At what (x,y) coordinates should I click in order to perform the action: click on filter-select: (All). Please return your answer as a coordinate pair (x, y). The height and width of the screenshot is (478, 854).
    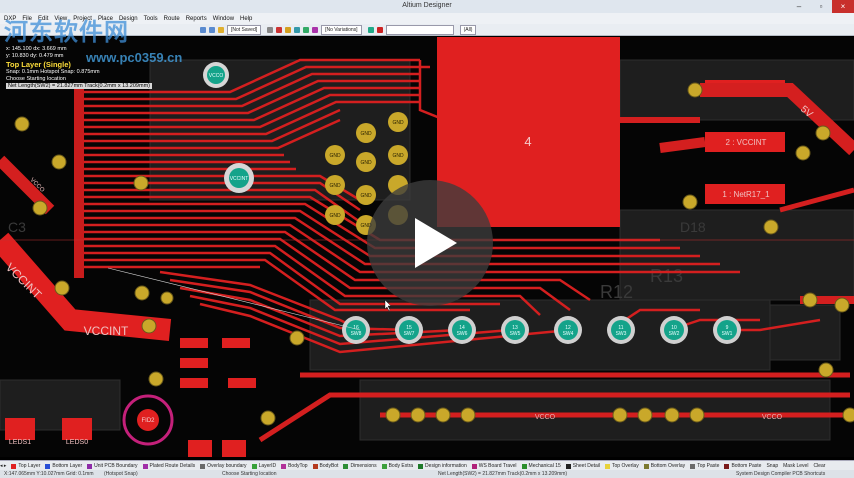
    Looking at the image, I should click on (468, 29).